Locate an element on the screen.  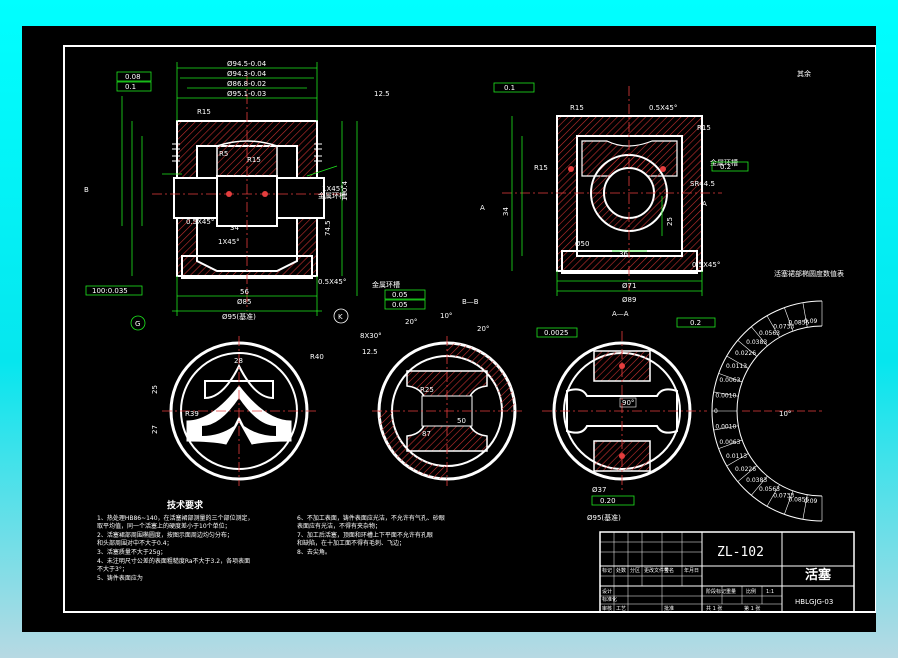
note-10: 表面应有光洁，不得有夹杂物； is located at coordinates (339, 526).